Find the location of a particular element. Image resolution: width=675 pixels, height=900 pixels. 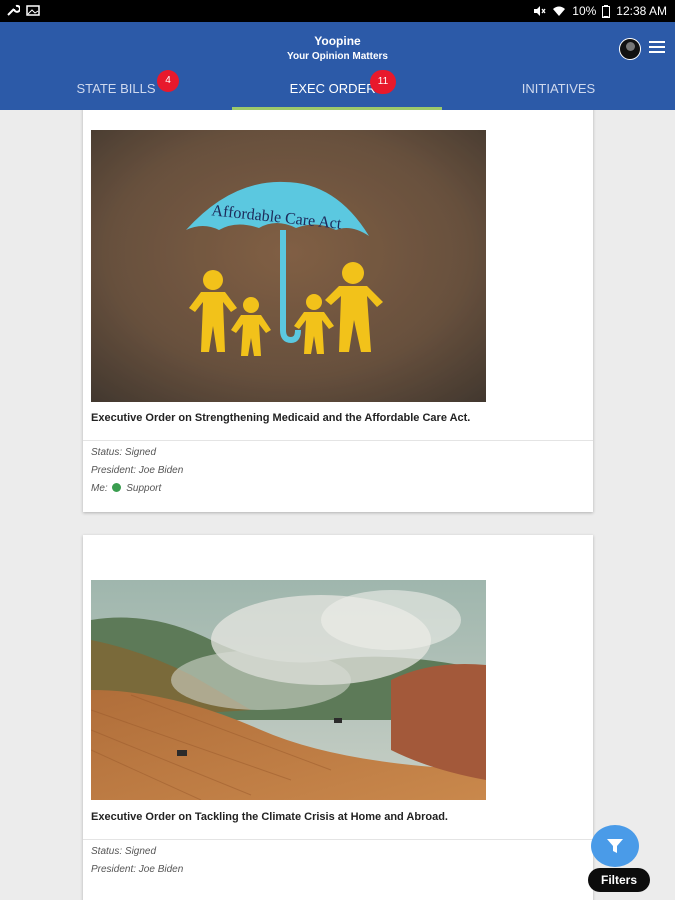

support-dot-icon is located at coordinates (117, 487).